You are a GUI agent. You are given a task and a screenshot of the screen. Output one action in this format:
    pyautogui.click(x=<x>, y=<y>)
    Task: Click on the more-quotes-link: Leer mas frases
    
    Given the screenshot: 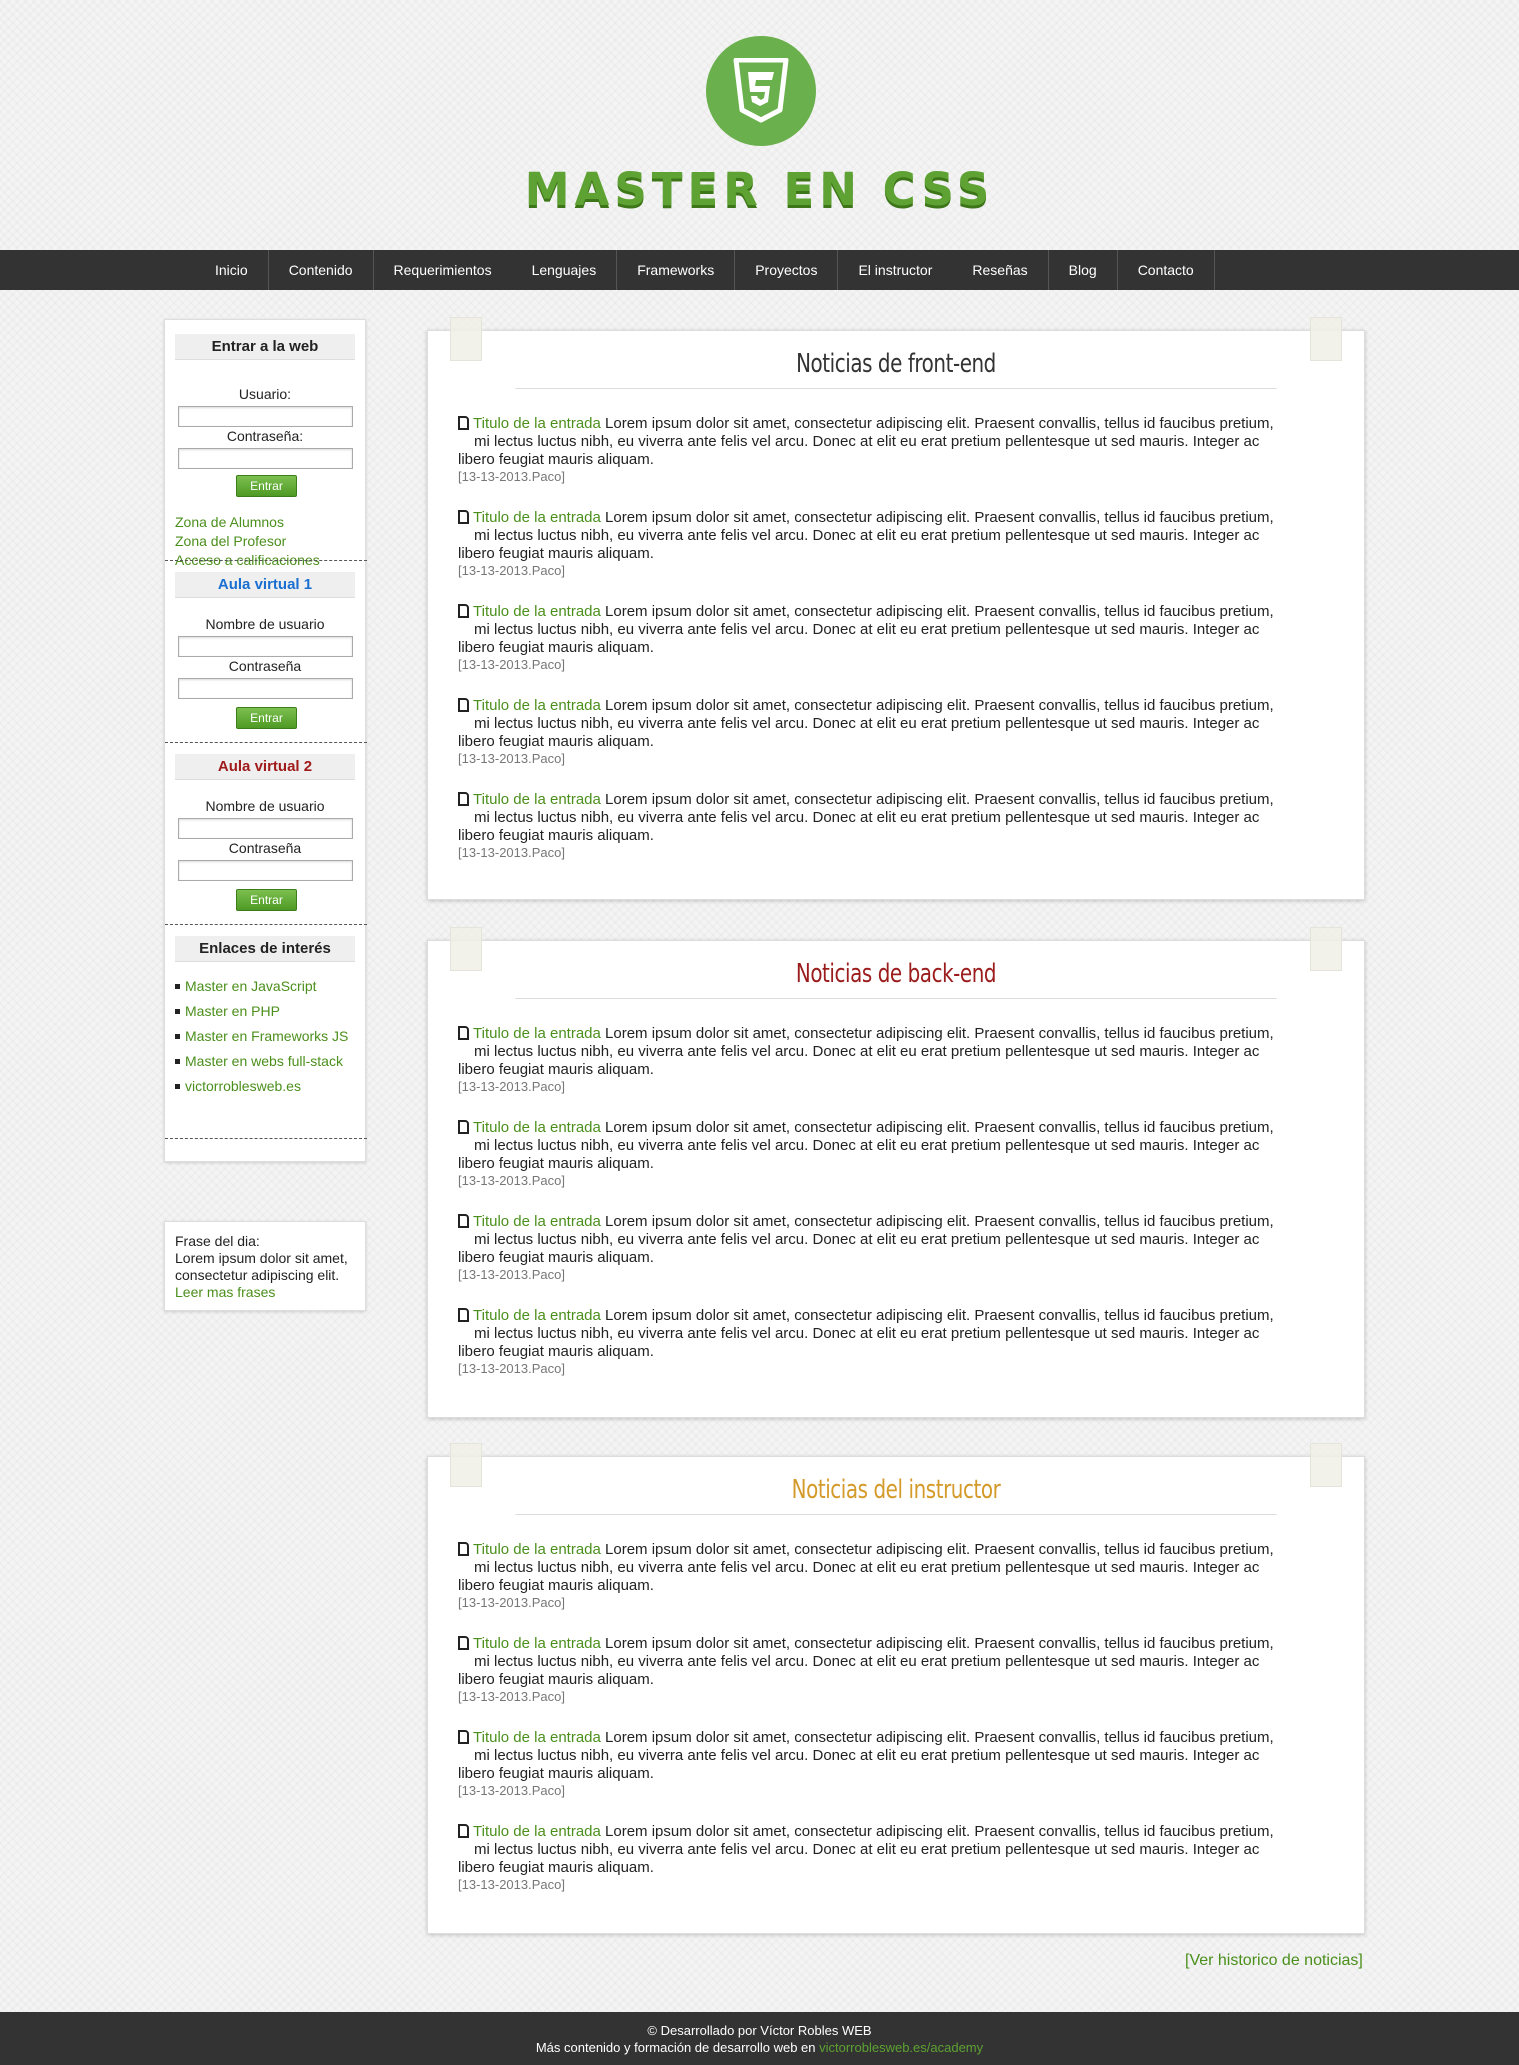 What is the action you would take?
    pyautogui.click(x=225, y=1292)
    